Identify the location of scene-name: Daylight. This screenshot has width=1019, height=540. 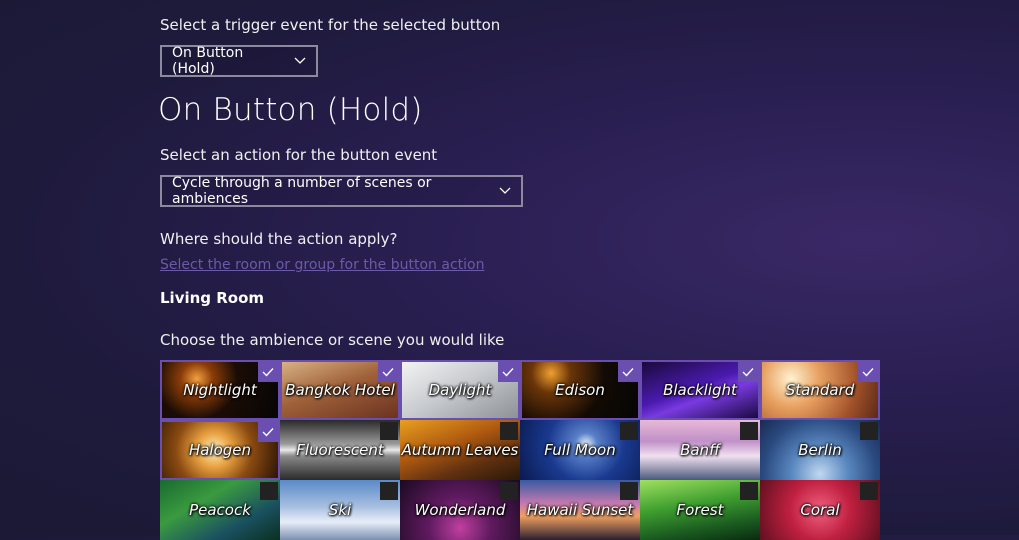
(460, 390).